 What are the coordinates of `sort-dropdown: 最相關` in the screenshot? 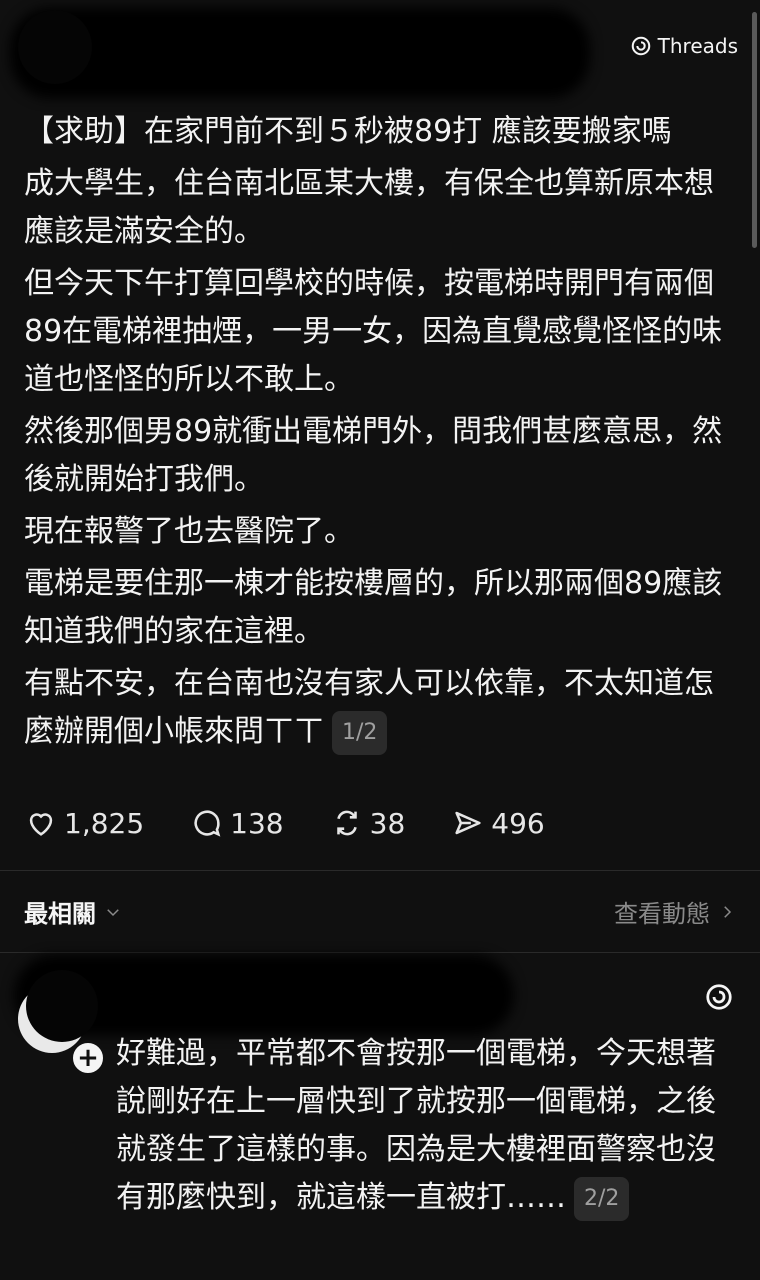 It's located at (73, 911).